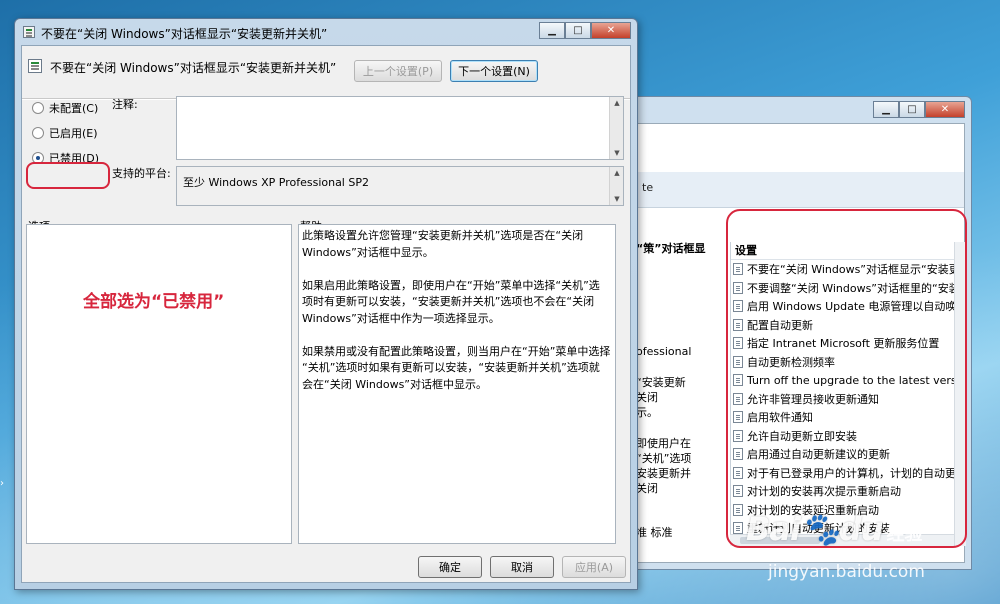 The width and height of the screenshot is (1000, 604). What do you see at coordinates (594, 567) in the screenshot?
I see `apply-button: 应用(A)` at bounding box center [594, 567].